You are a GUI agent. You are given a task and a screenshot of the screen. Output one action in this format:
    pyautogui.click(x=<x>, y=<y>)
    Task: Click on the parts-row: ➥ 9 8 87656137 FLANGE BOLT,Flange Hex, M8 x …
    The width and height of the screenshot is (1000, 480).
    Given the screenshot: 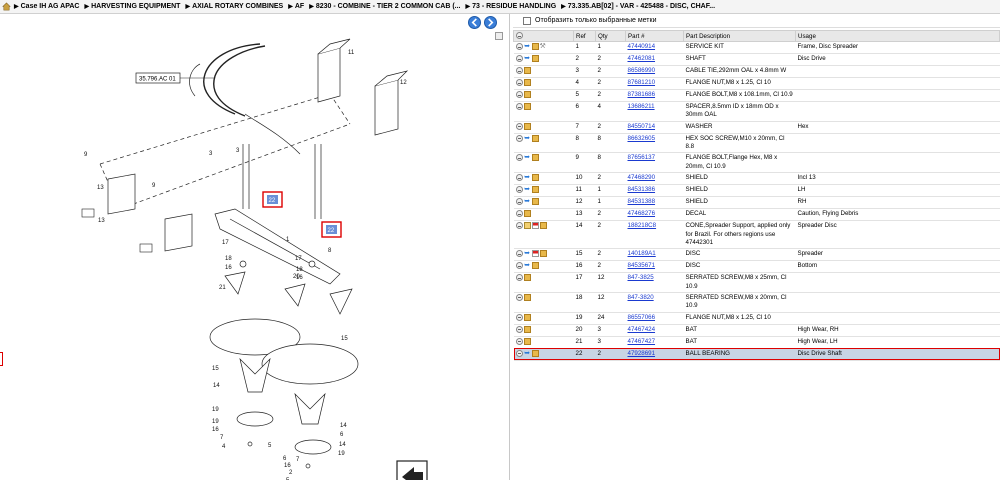 What is the action you would take?
    pyautogui.click(x=756, y=163)
    